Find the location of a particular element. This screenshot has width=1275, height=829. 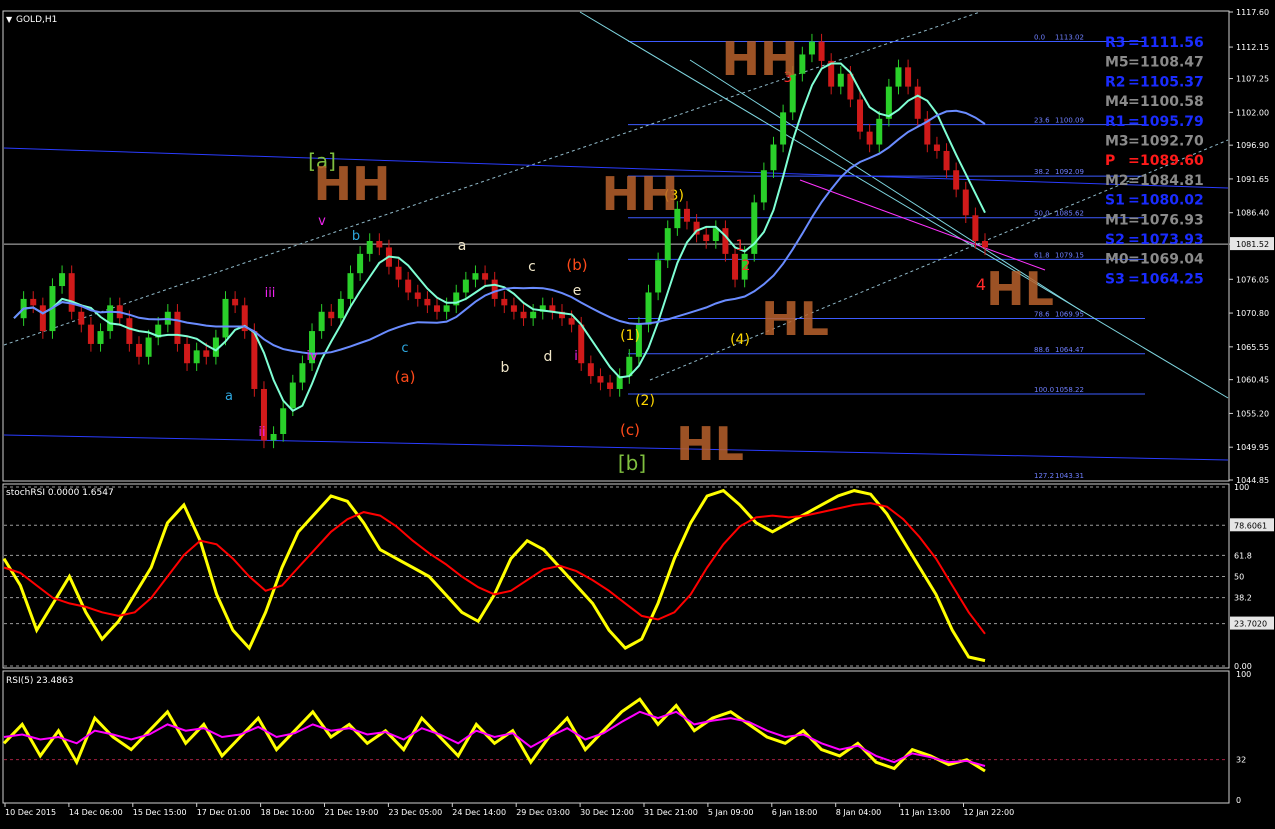

wave-label: (1) is located at coordinates (630, 336).